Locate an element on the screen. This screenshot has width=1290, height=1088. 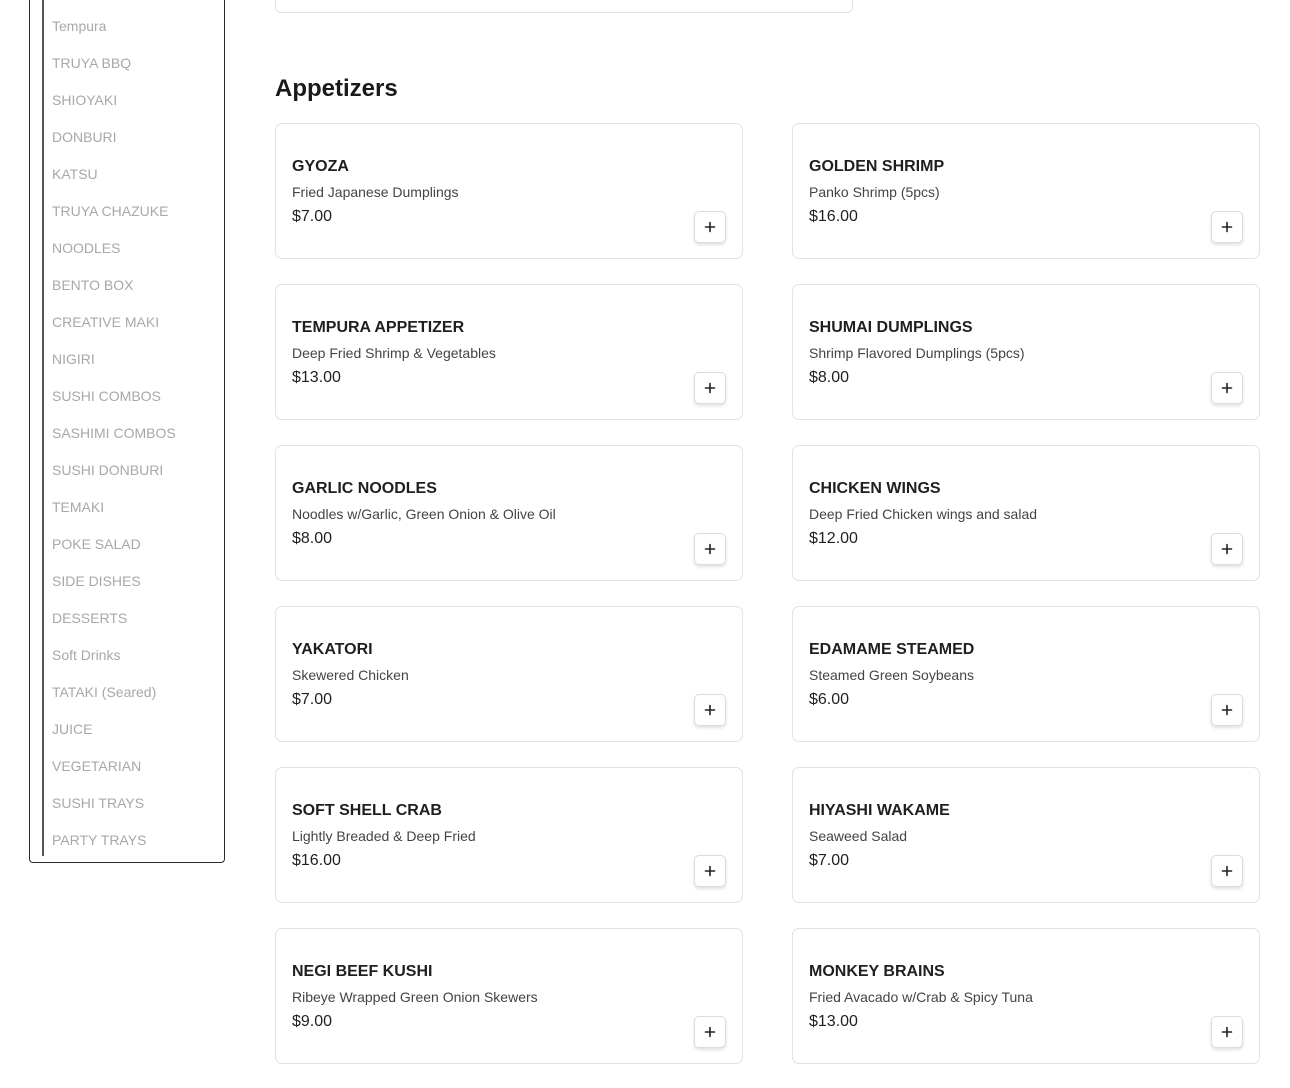
menu-item-price: $6.00 is located at coordinates (829, 699).